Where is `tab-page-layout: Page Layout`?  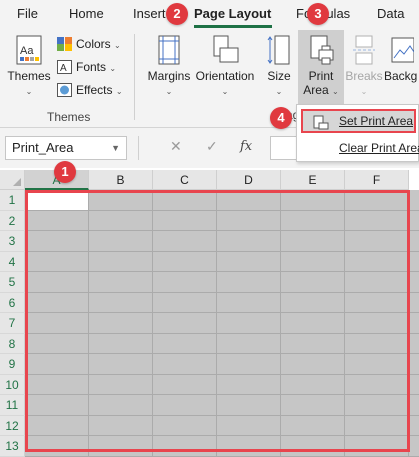
tab-page-layout: Page Layout is located at coordinates (232, 13).